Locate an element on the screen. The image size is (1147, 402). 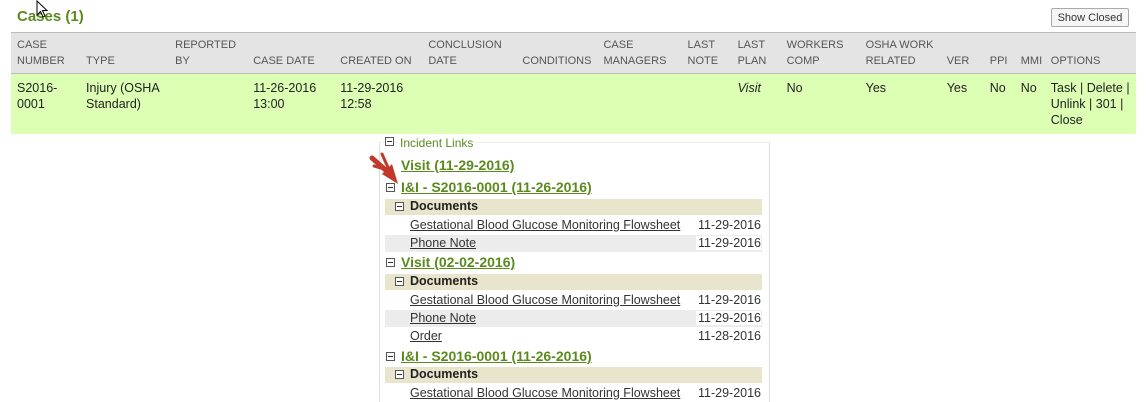
cell-case-number: S2016-0001 is located at coordinates (46, 103).